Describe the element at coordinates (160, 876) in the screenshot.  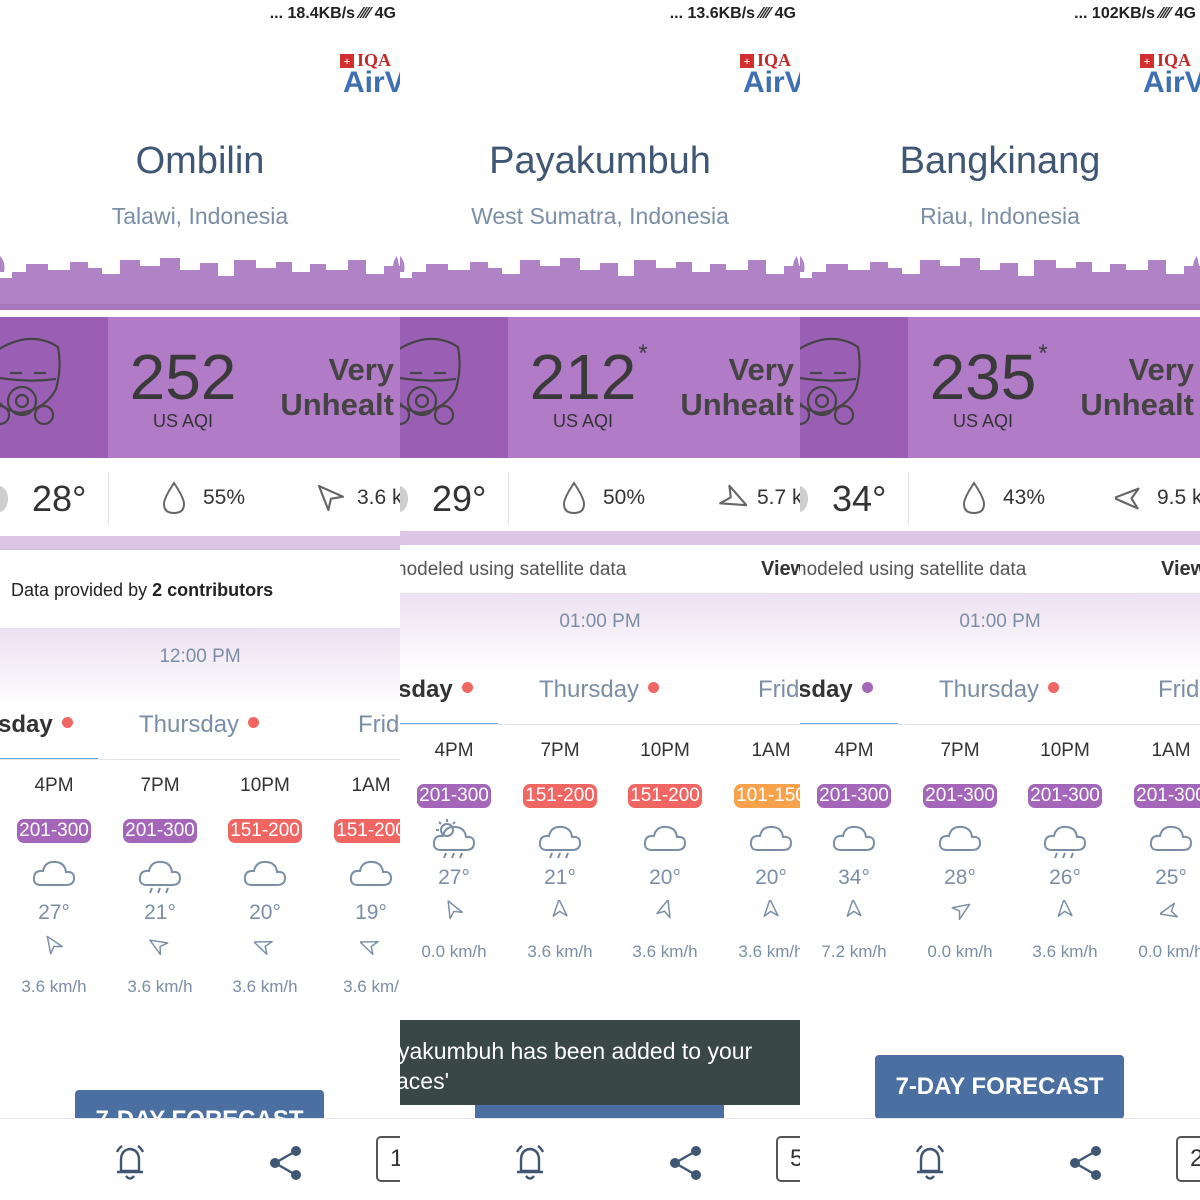
I see `rain-cloud-icon` at that location.